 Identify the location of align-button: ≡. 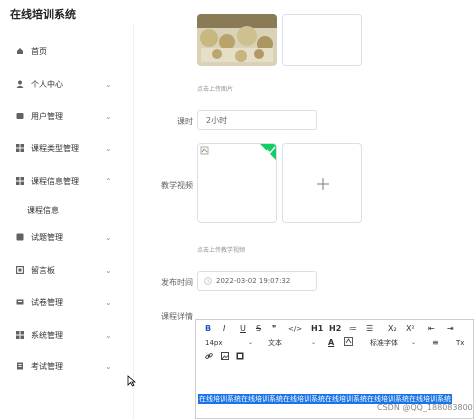
(435, 342).